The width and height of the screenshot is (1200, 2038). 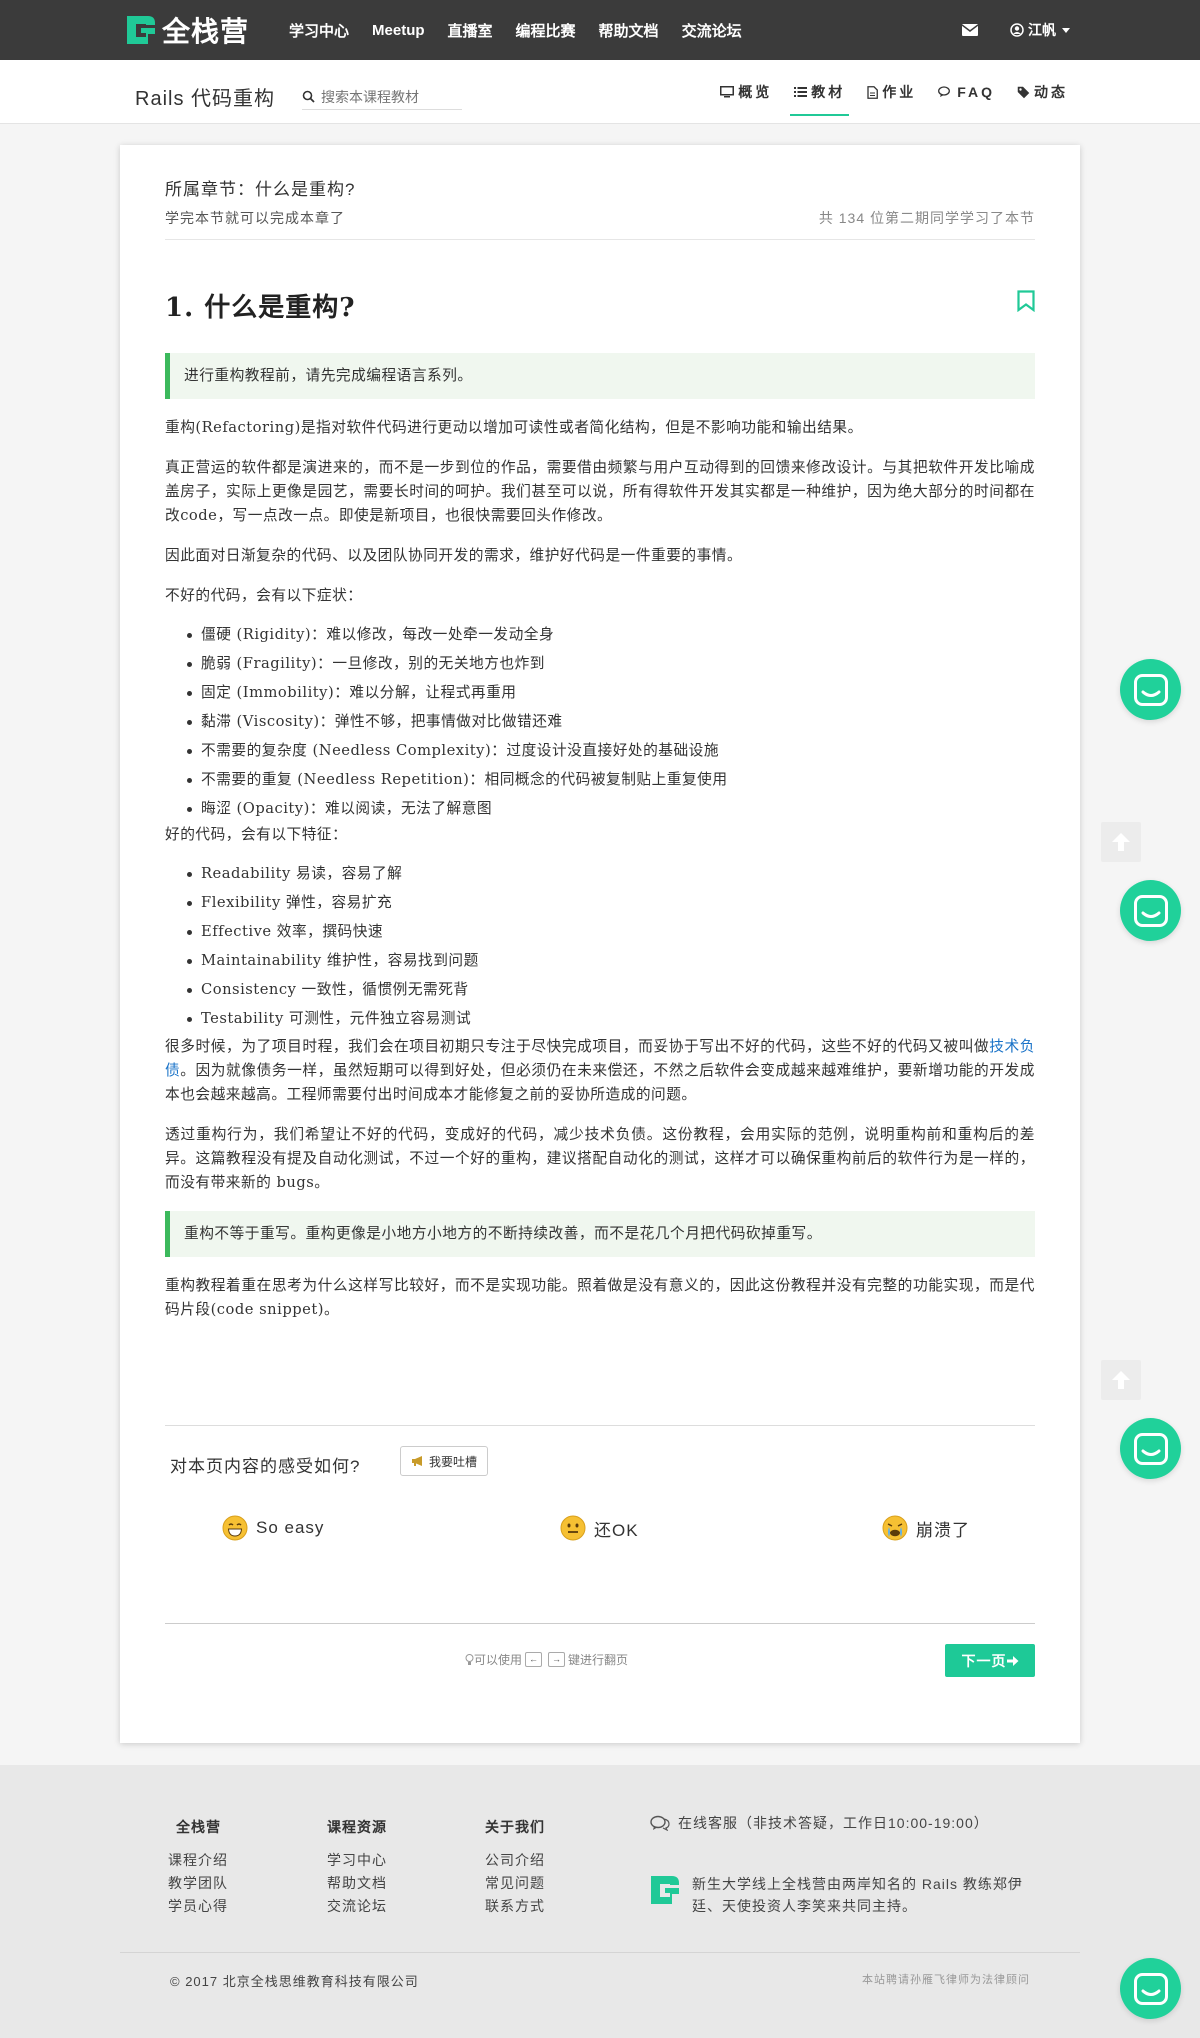 What do you see at coordinates (515, 1827) in the screenshot?
I see `footer-column-title: 关于我们` at bounding box center [515, 1827].